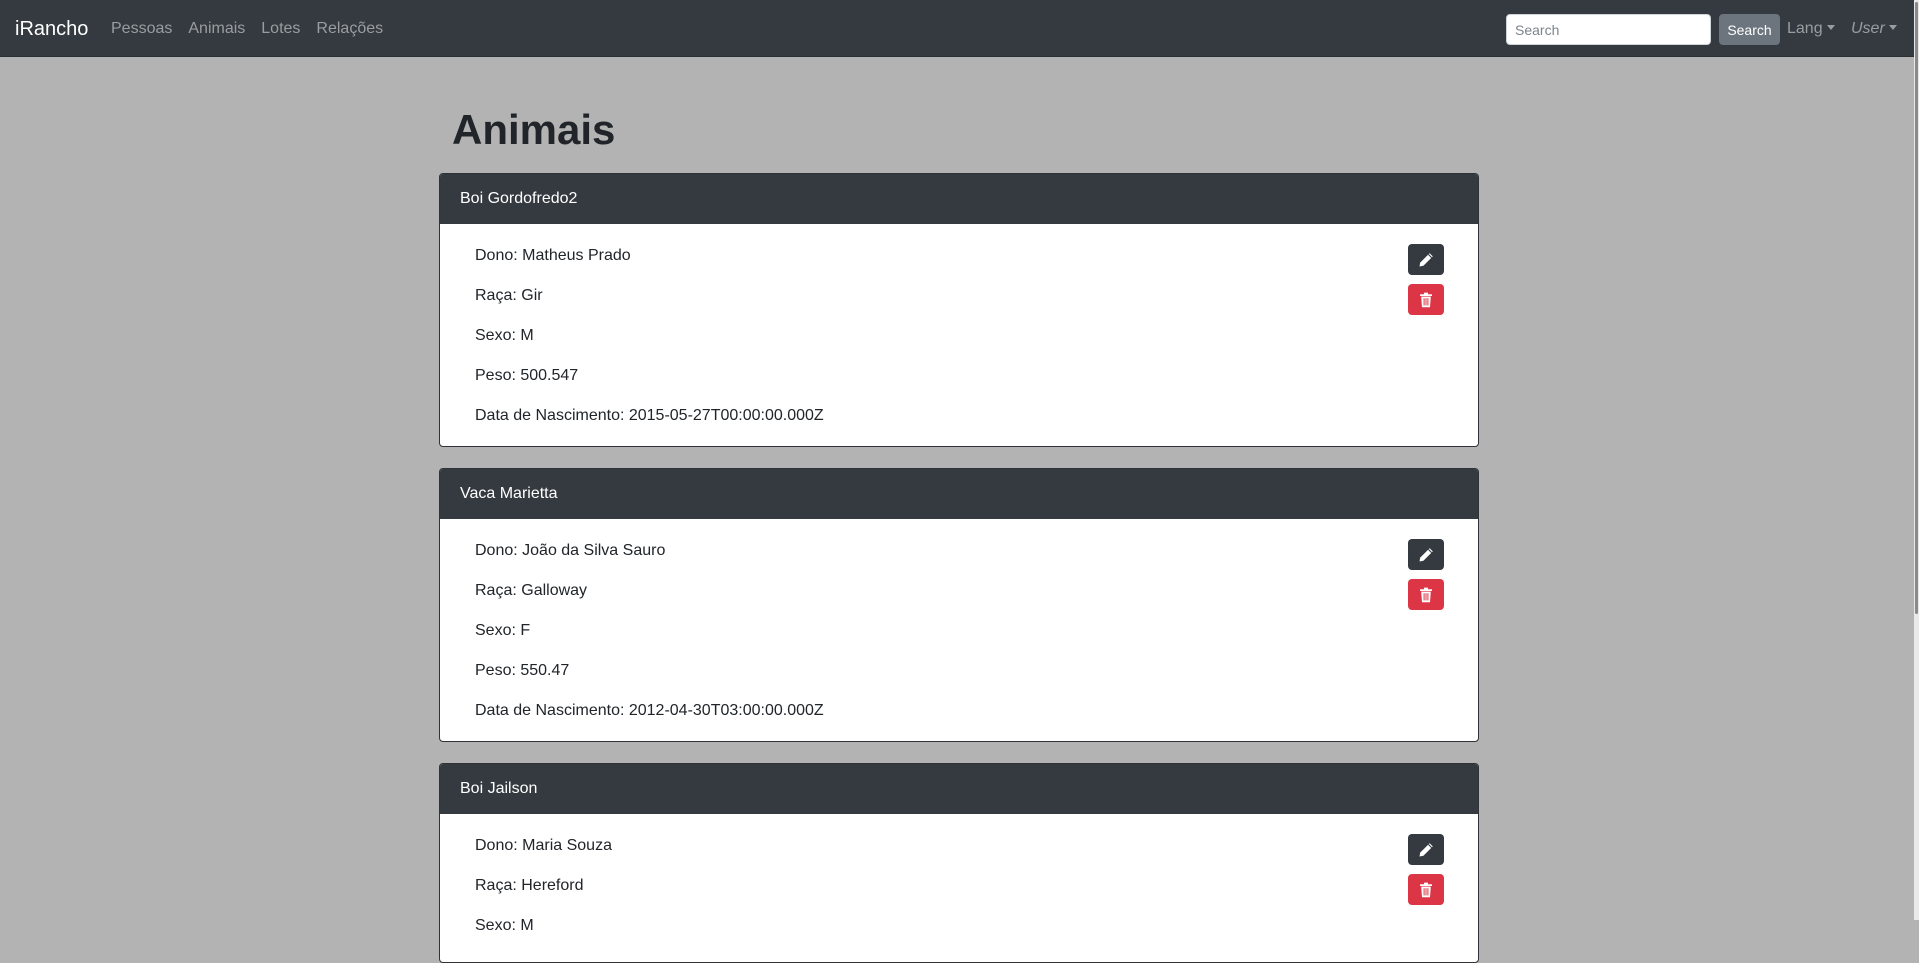 The height and width of the screenshot is (963, 1919). I want to click on user-dropdown: User, so click(1874, 29).